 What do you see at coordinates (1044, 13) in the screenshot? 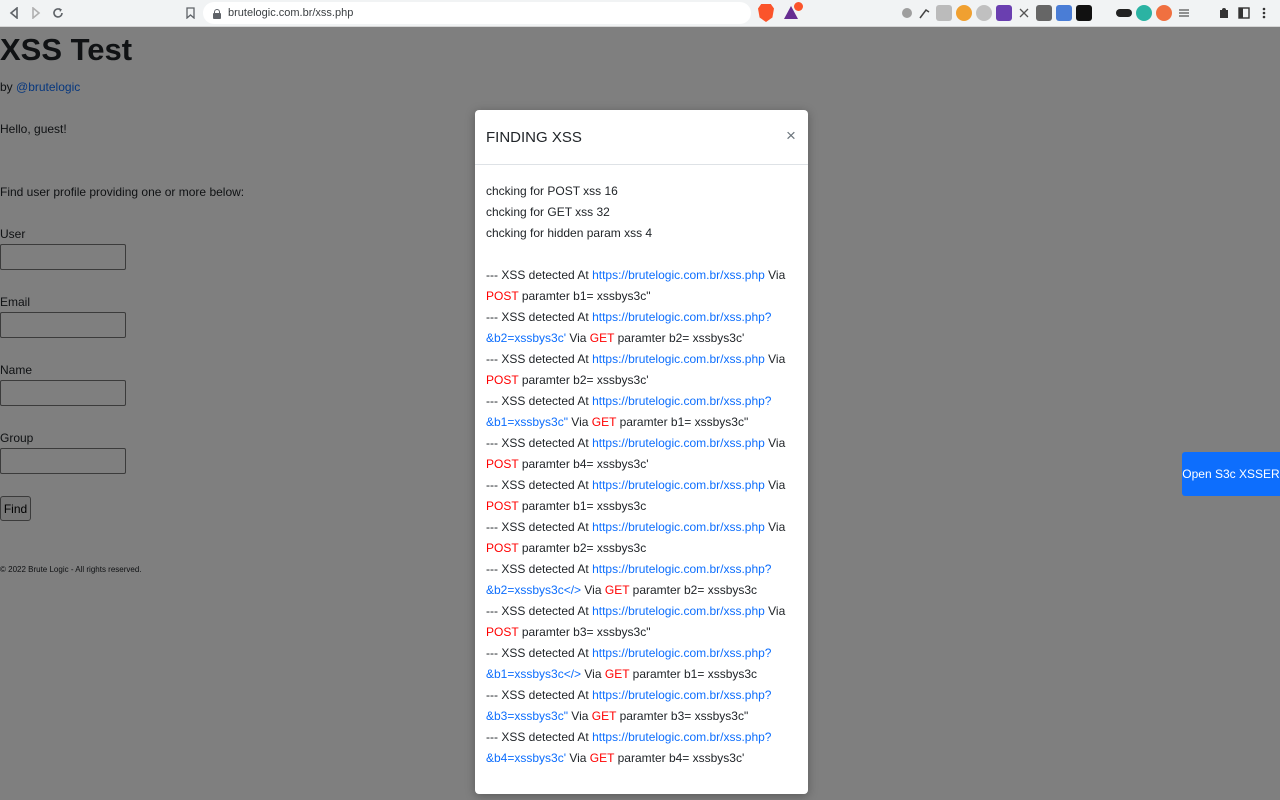
I see `extension-box-icon` at bounding box center [1044, 13].